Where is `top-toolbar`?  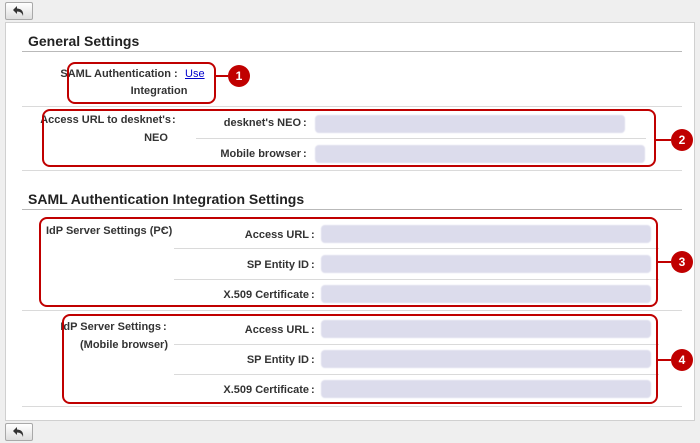
top-toolbar is located at coordinates (350, 11).